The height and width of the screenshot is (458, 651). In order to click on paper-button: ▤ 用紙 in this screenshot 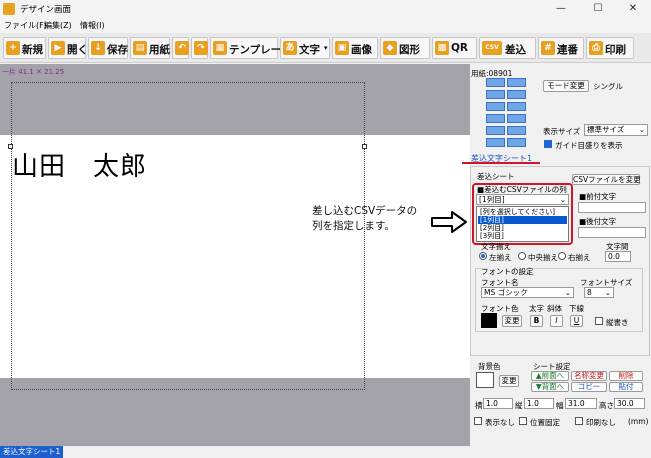, I will do `click(150, 48)`.